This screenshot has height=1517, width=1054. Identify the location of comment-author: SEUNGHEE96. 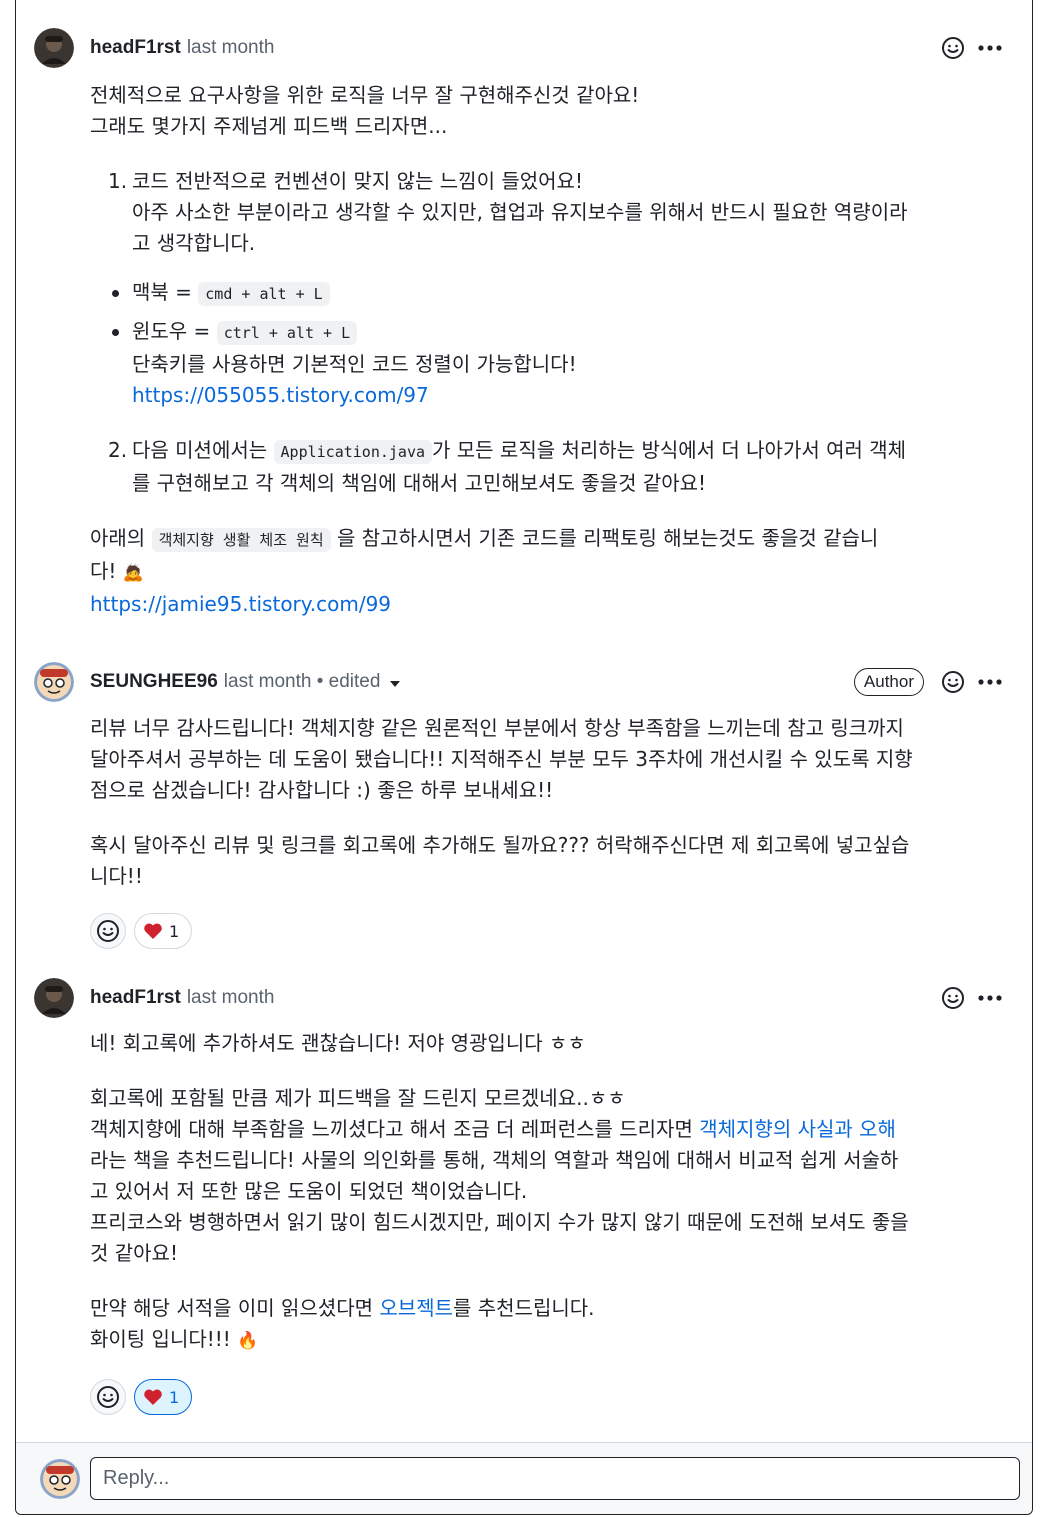
(154, 682).